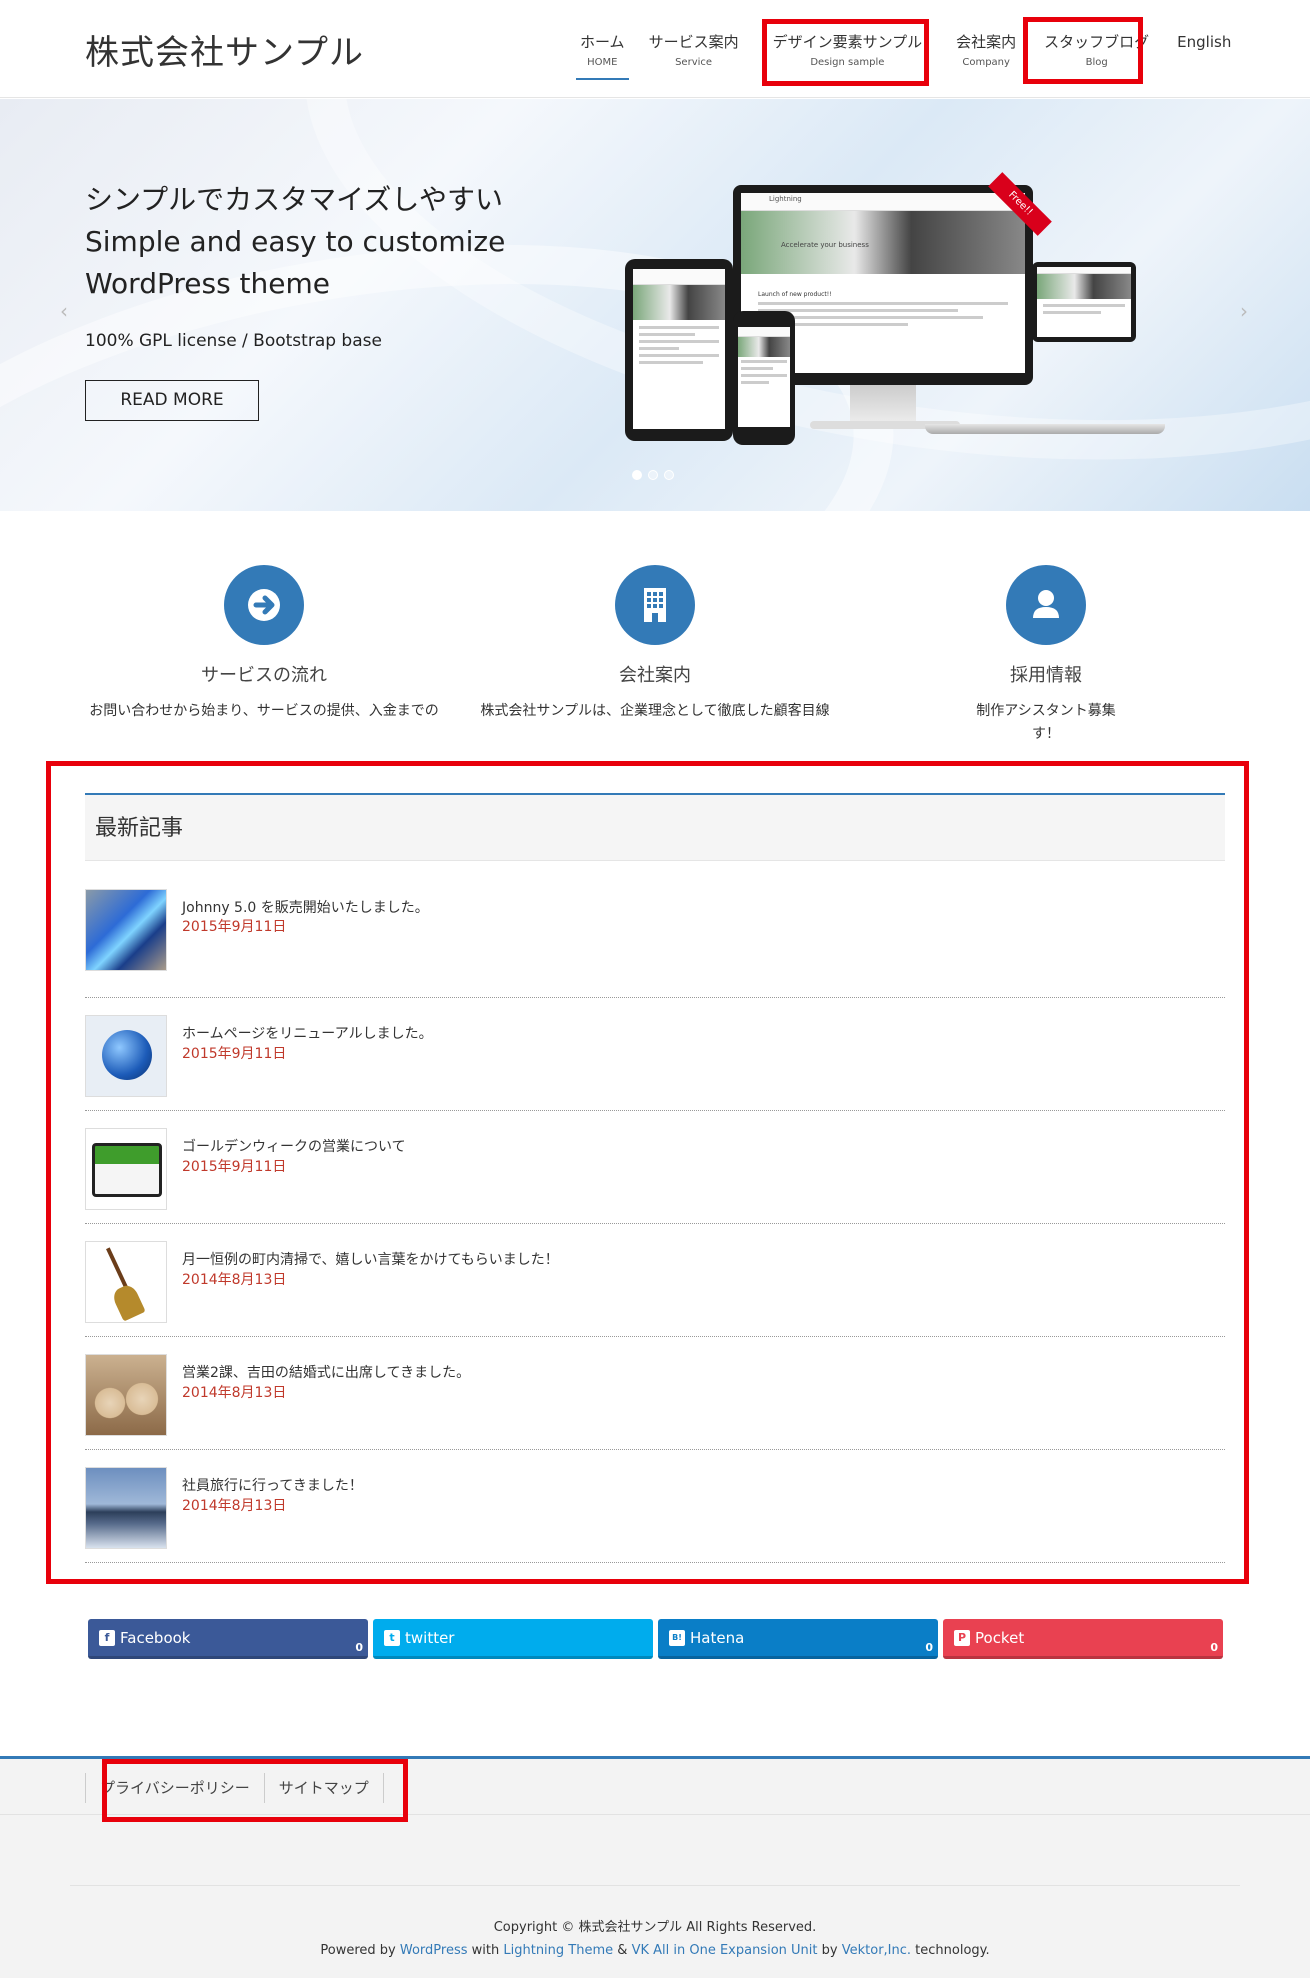 The image size is (1310, 1978). Describe the element at coordinates (986, 62) in the screenshot. I see `nav-company-sub: Company` at that location.